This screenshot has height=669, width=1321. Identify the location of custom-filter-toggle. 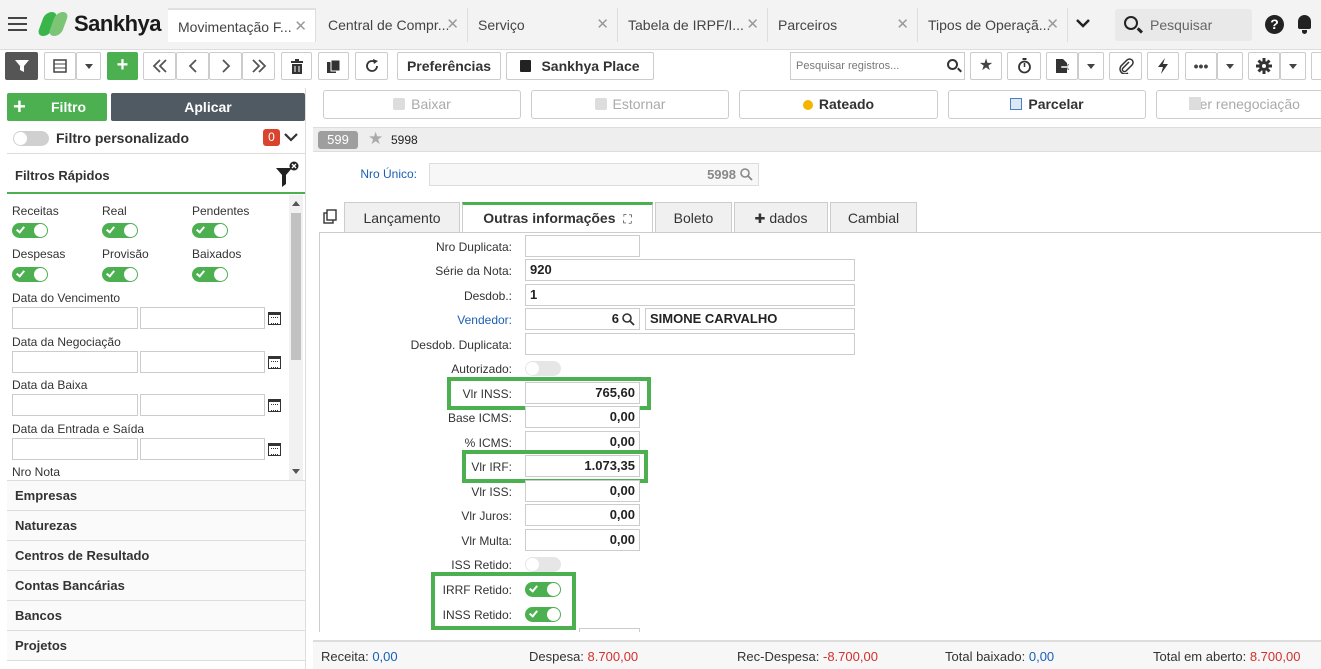
(31, 138).